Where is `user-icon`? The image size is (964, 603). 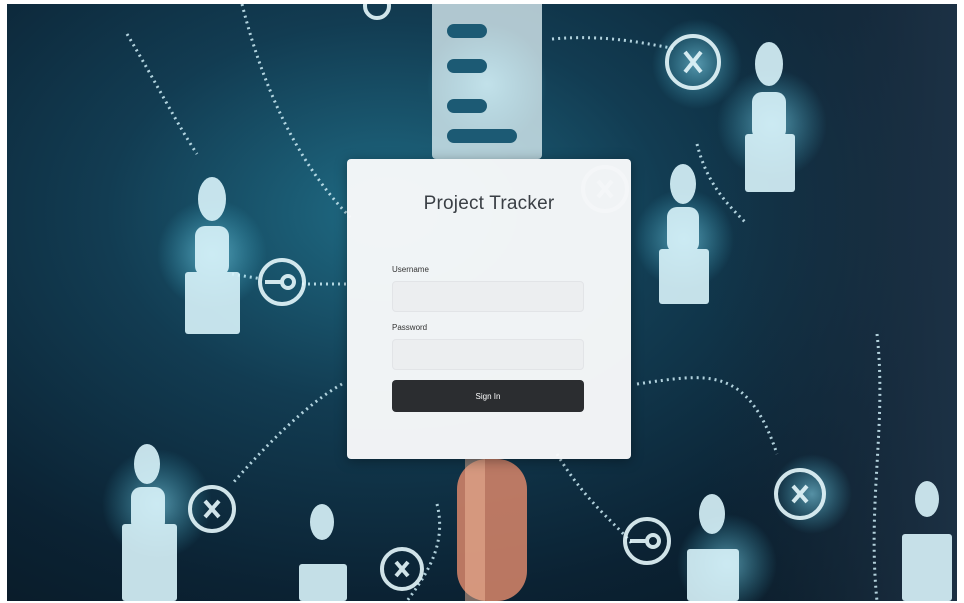
user-icon is located at coordinates (323, 552).